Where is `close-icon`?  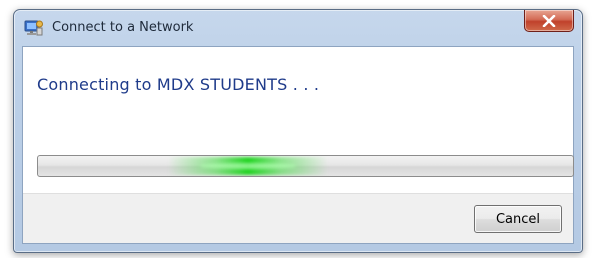
close-icon is located at coordinates (549, 20).